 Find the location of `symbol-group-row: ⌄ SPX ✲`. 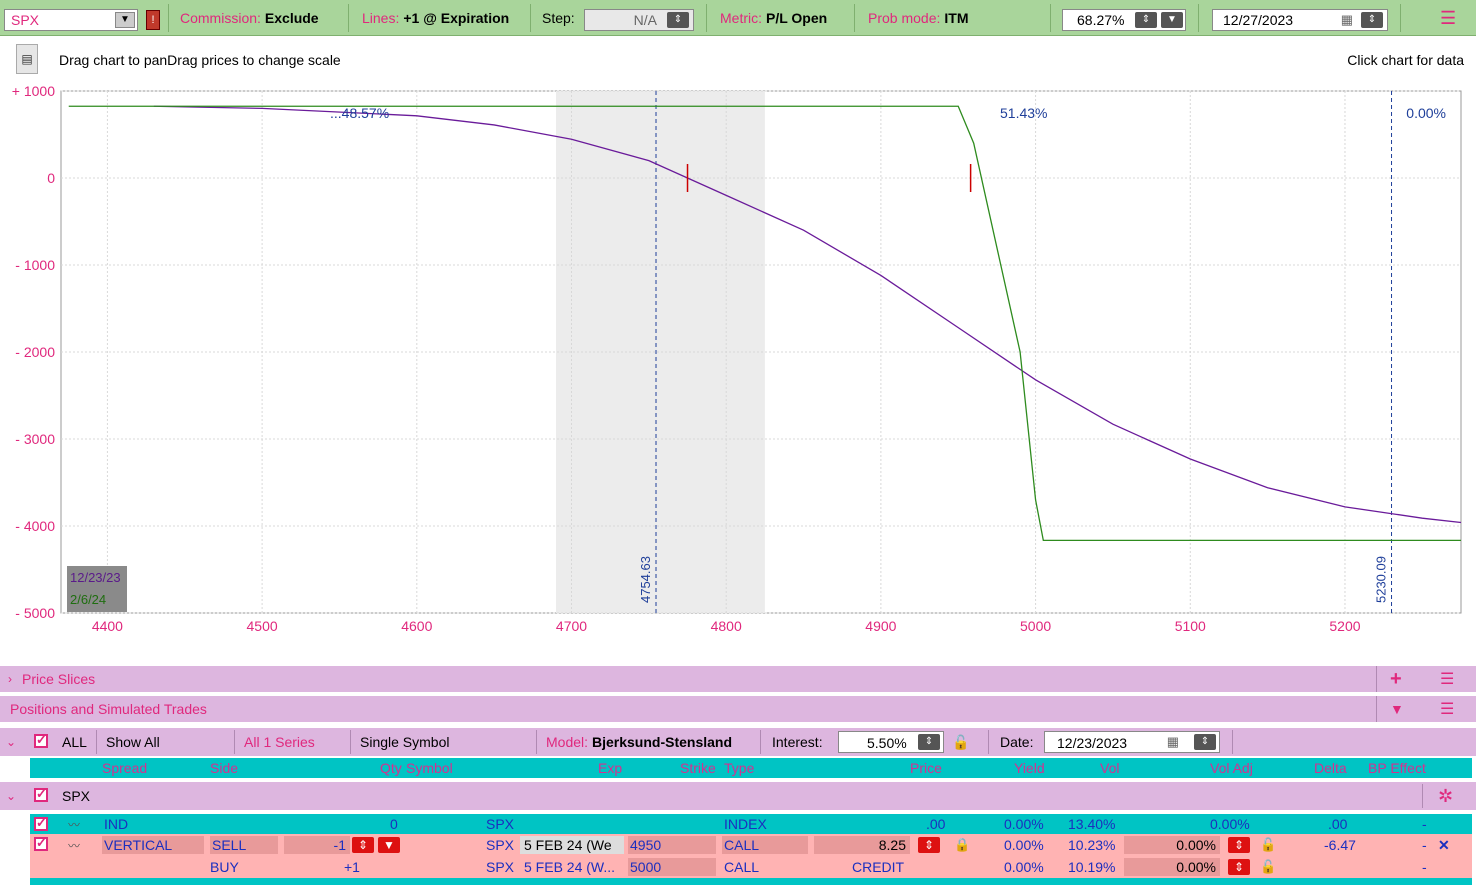

symbol-group-row: ⌄ SPX ✲ is located at coordinates (738, 796).